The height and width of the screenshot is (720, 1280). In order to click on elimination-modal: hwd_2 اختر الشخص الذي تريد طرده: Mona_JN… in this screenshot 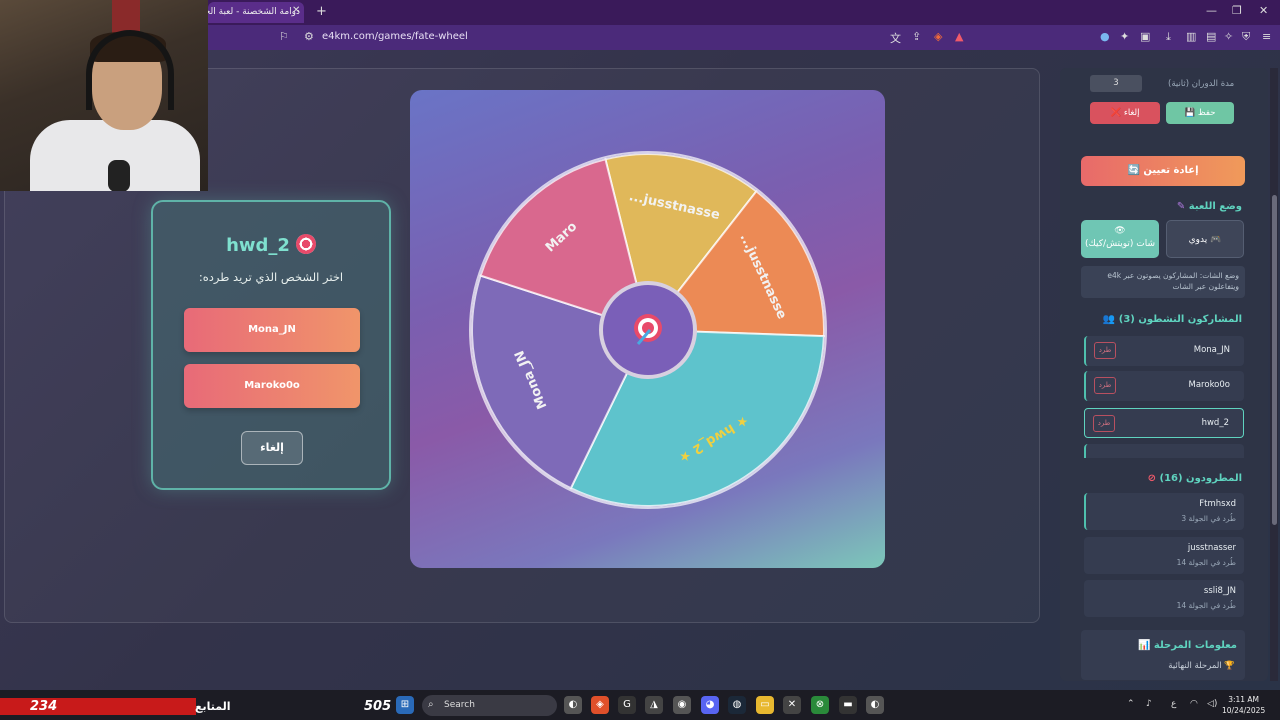, I will do `click(271, 345)`.